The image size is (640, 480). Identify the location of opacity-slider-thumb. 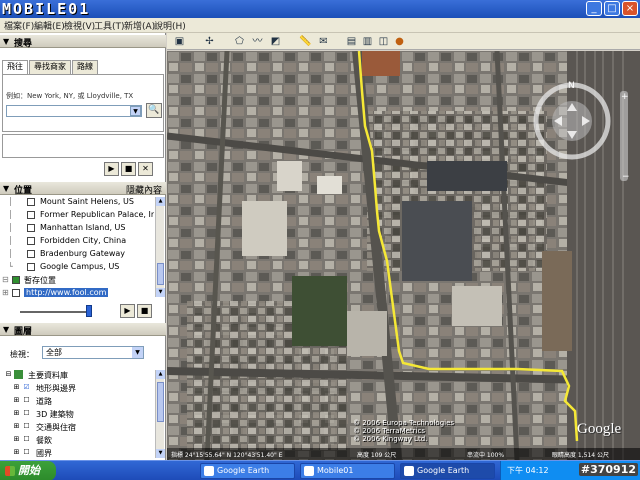
(89, 311).